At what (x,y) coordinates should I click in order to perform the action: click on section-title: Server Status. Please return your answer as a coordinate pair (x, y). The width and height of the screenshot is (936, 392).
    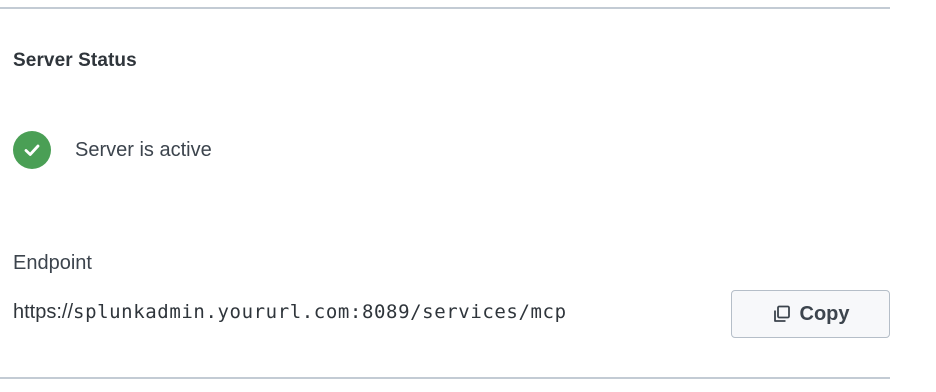
    Looking at the image, I should click on (75, 60).